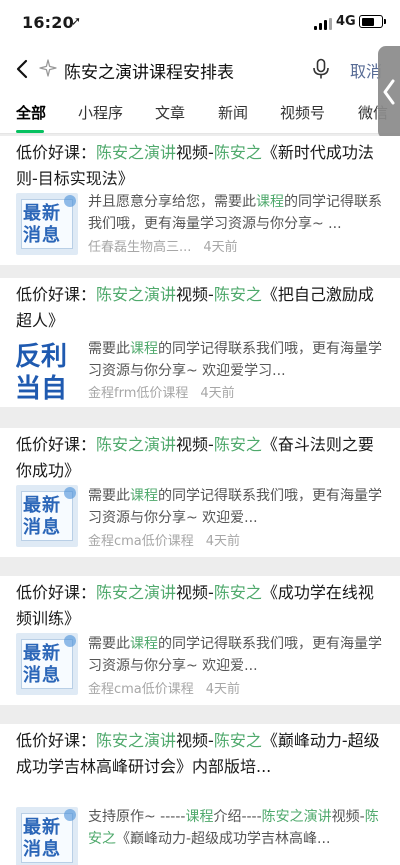 The width and height of the screenshot is (400, 865). I want to click on tab-mini-programs: 小程序, so click(100, 112).